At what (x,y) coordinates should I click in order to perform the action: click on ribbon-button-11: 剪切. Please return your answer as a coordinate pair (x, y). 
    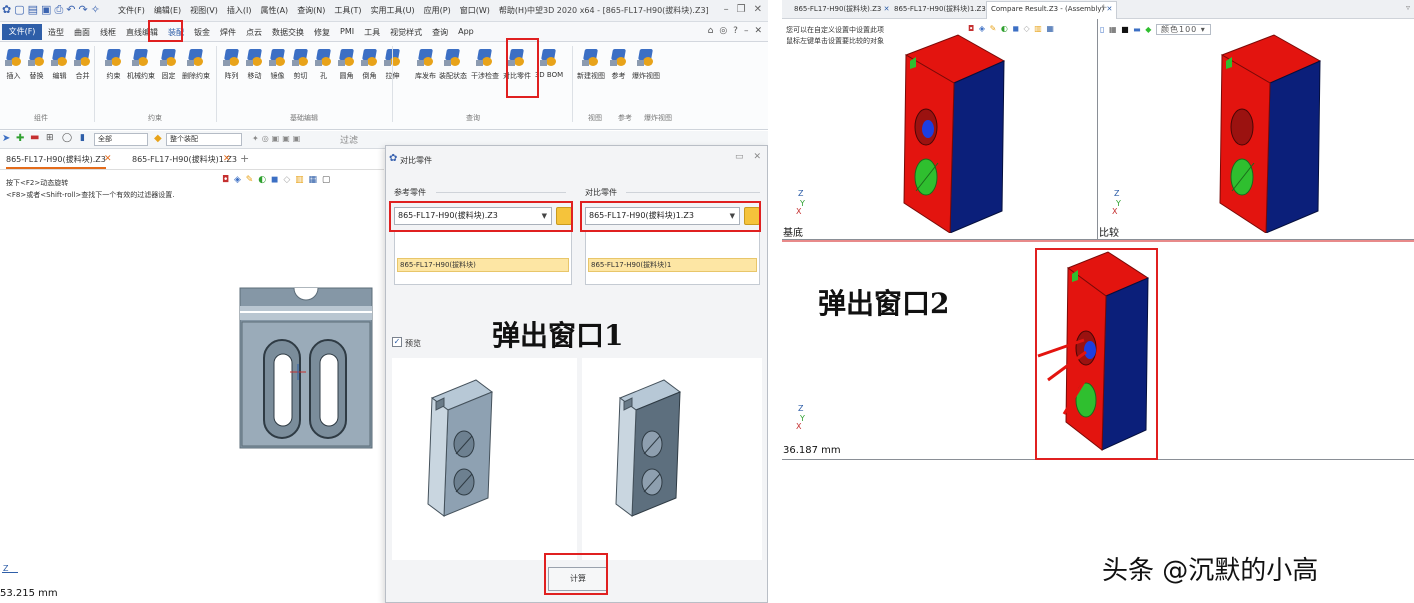
    Looking at the image, I should click on (300, 64).